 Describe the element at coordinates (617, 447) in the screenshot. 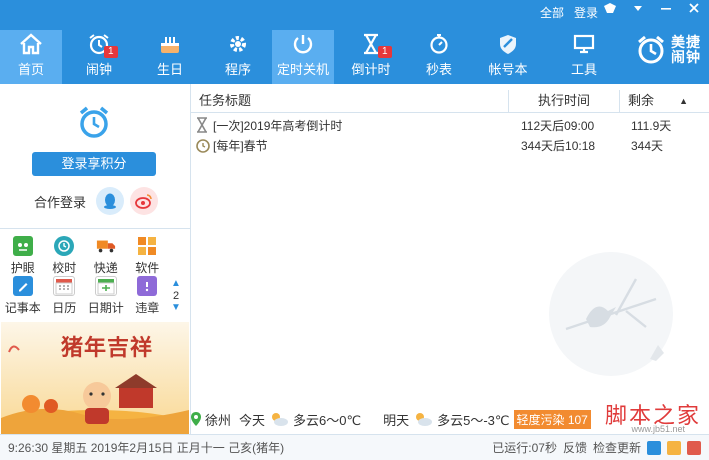

I see `check-update-link: 检查更新` at that location.